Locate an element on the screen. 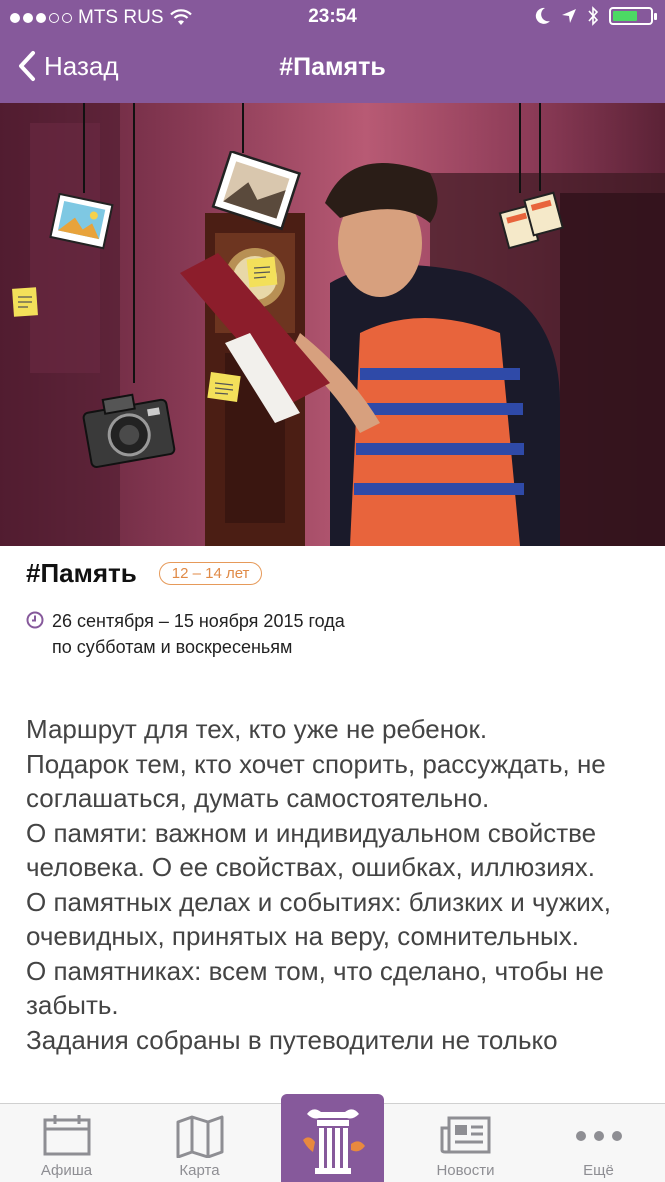  top-bar: MTS RUS 23:54 Назад #Память is located at coordinates (332, 51).